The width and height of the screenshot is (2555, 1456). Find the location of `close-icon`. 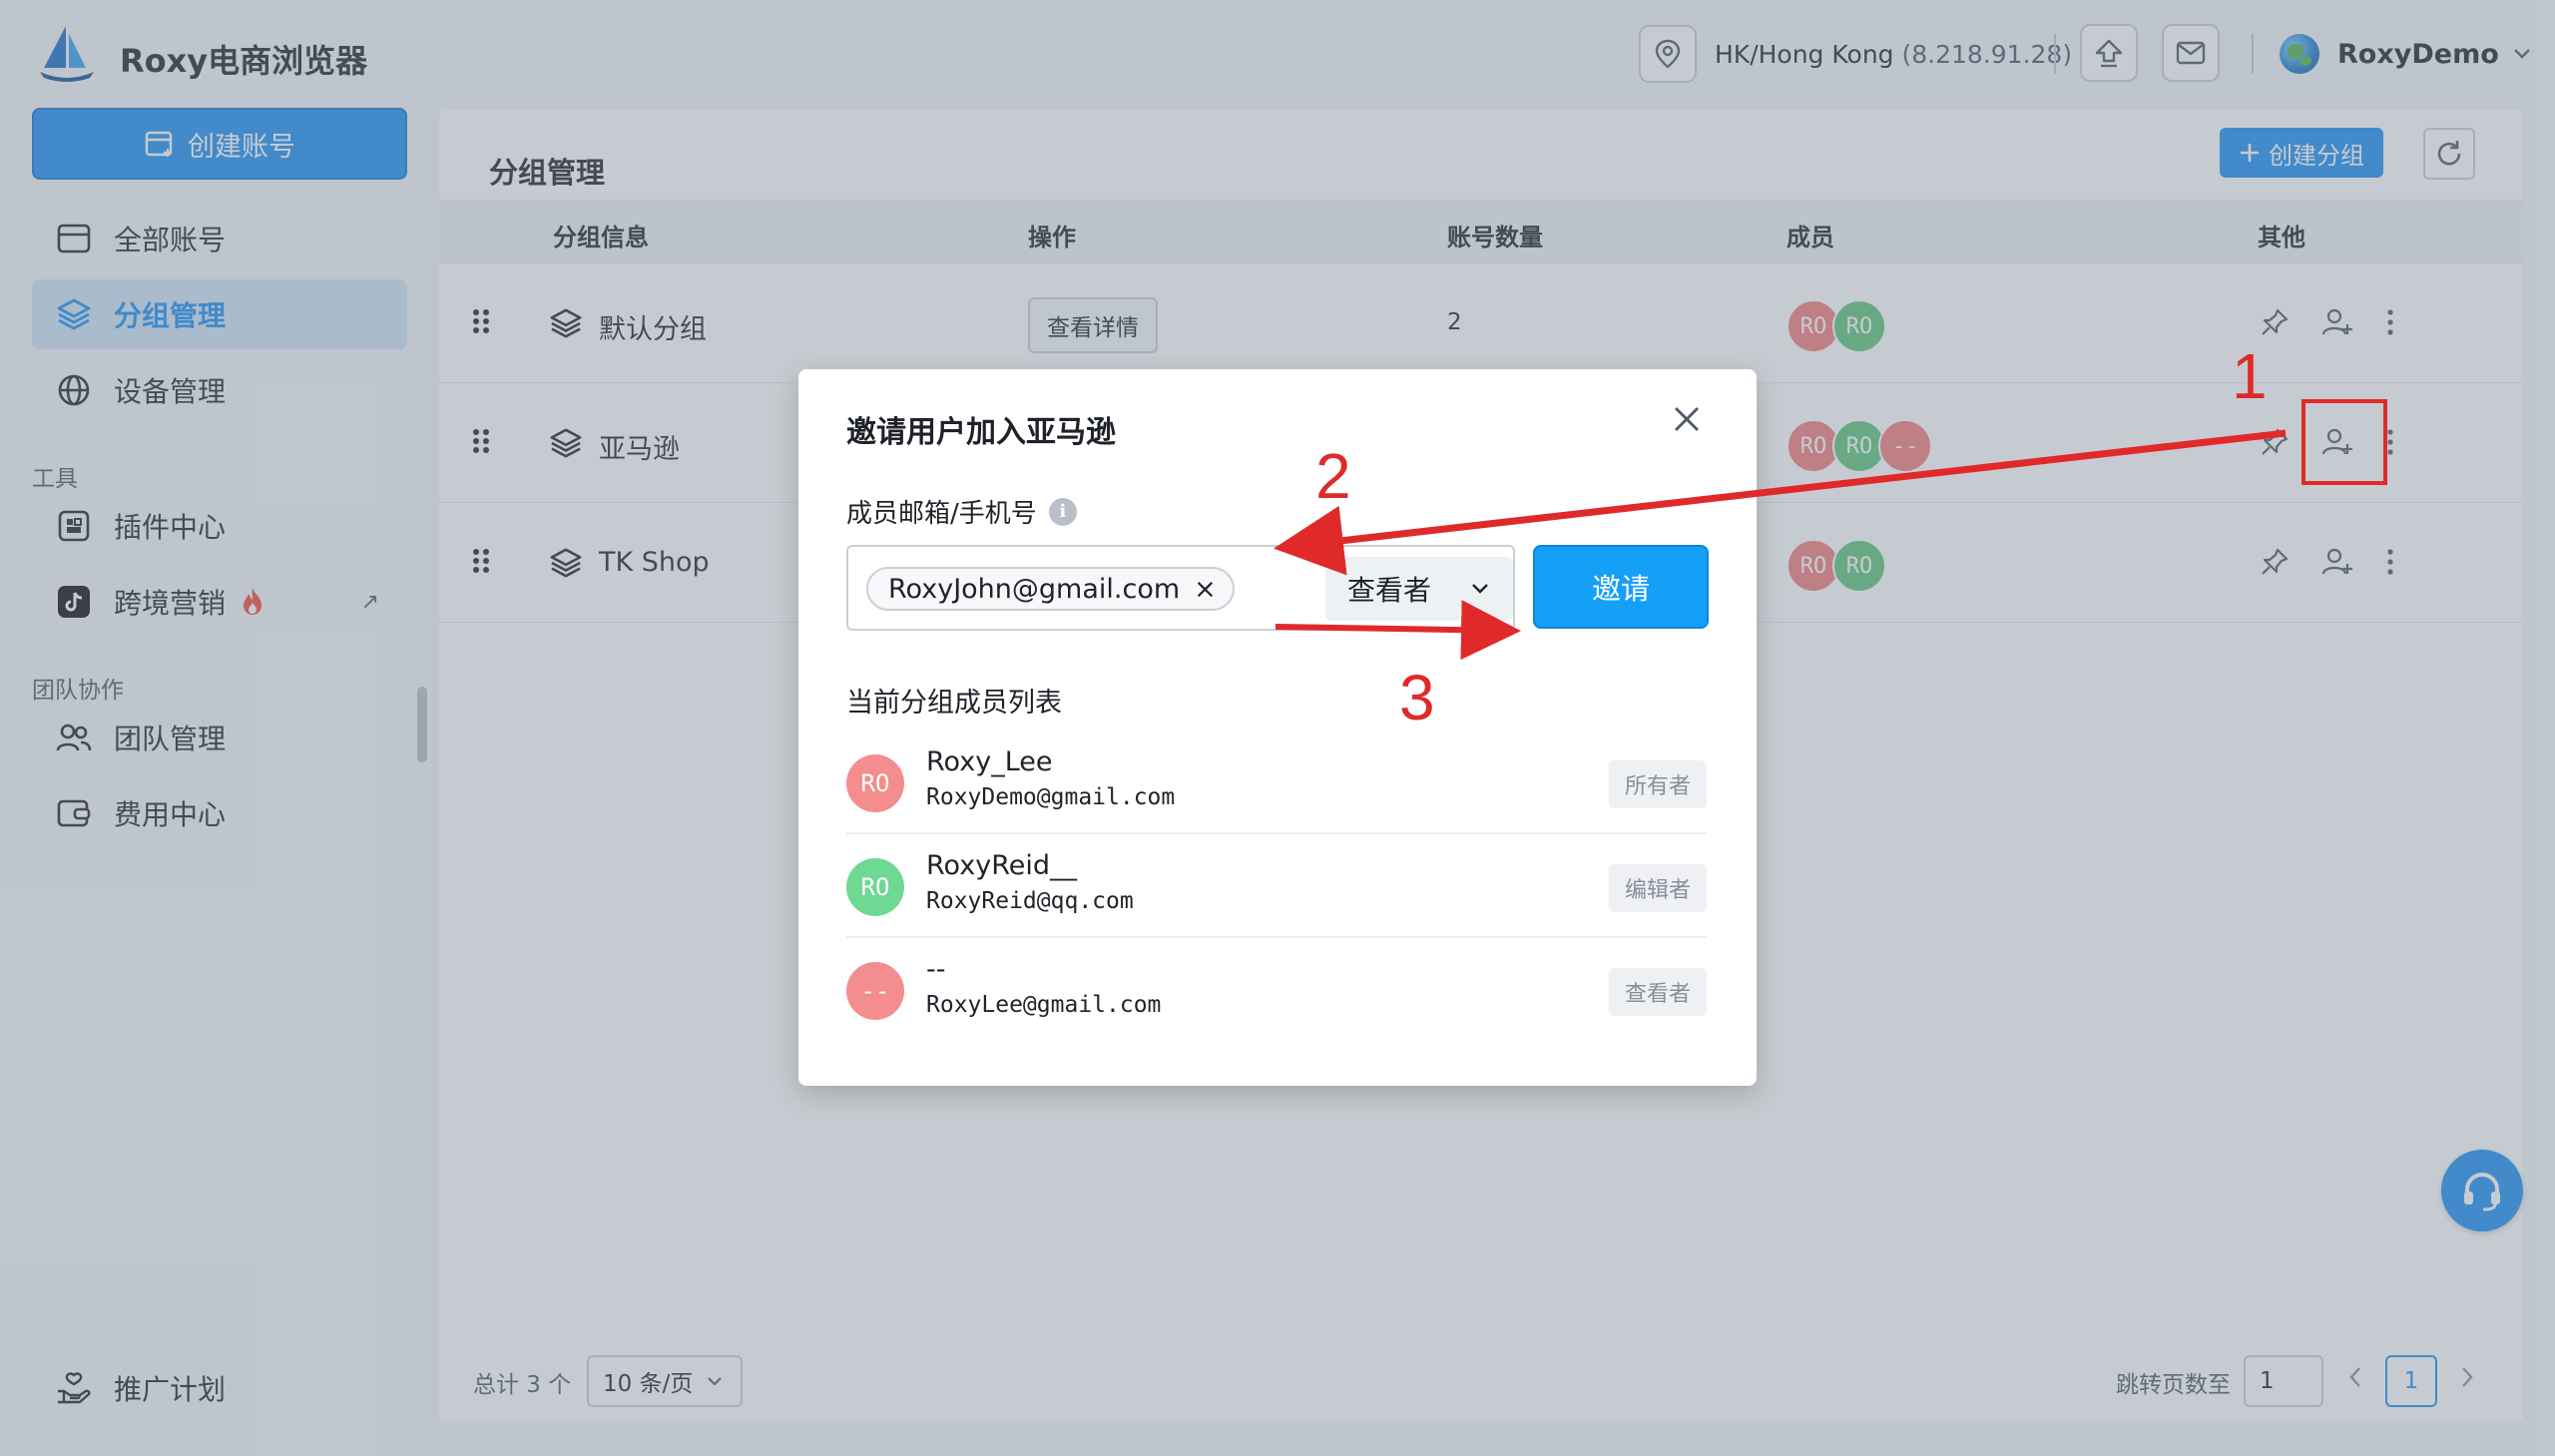

close-icon is located at coordinates (1687, 419).